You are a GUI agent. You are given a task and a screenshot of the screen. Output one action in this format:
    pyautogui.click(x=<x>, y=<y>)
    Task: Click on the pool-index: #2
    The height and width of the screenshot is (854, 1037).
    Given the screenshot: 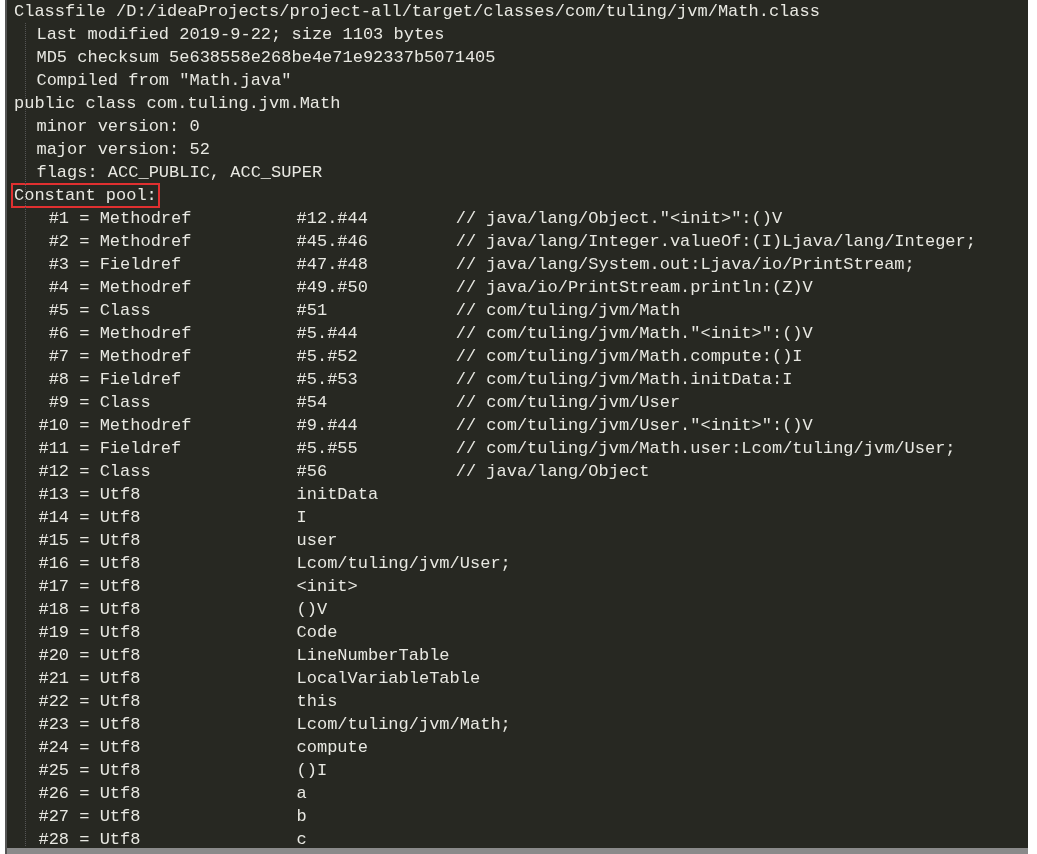 What is the action you would take?
    pyautogui.click(x=59, y=241)
    